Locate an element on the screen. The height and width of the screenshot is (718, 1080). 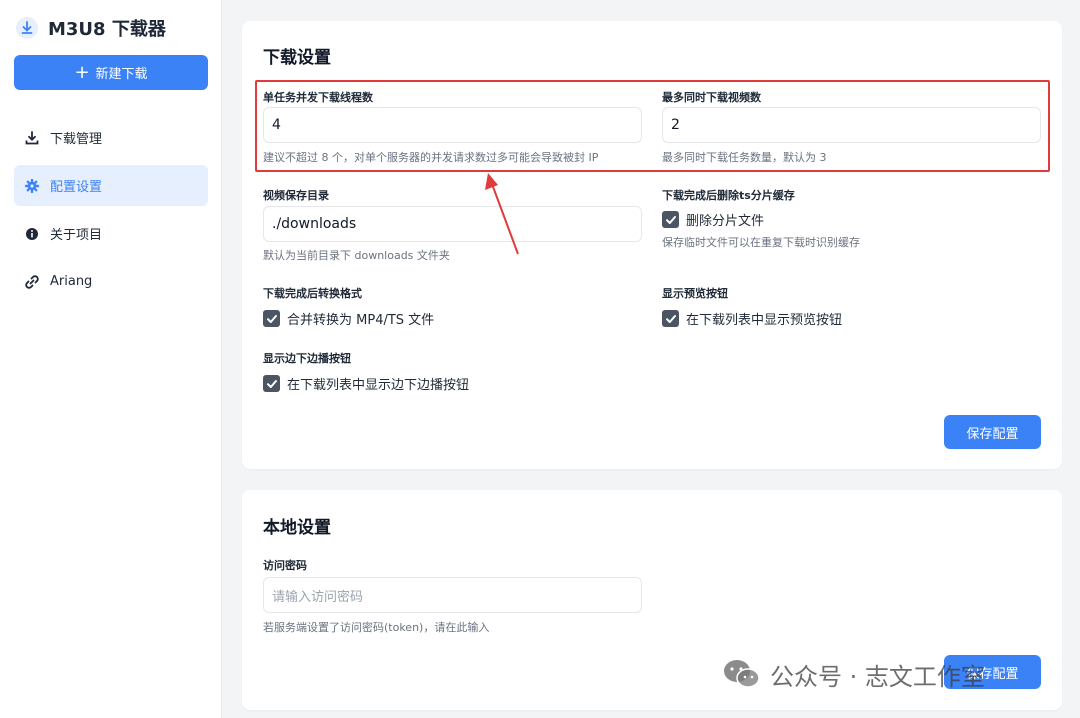
watermark: 公众号 · 志文工作室 is located at coordinates (853, 674).